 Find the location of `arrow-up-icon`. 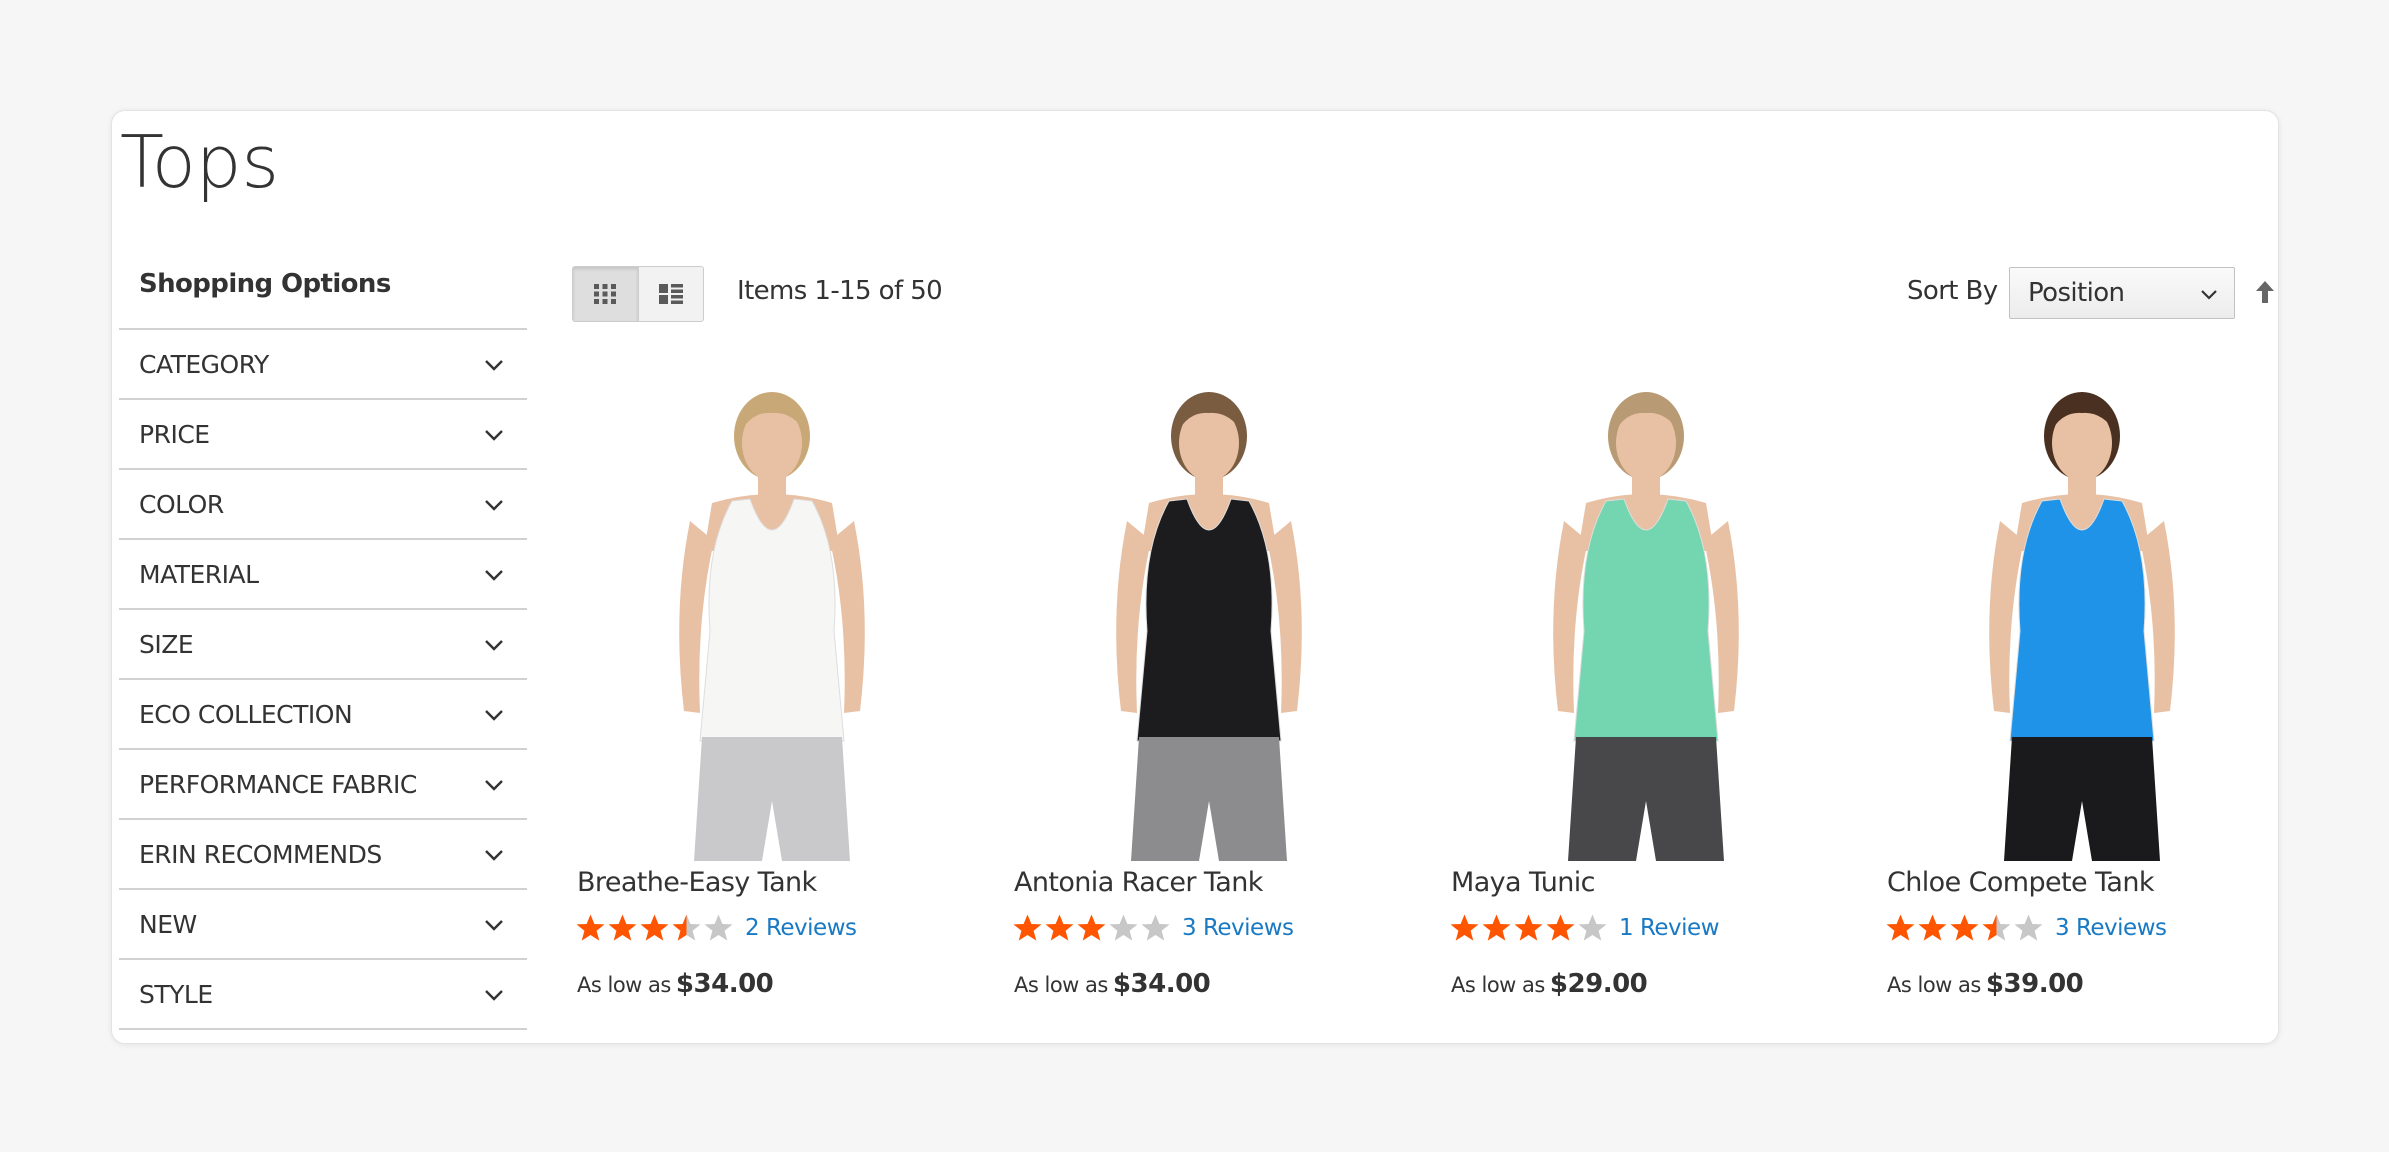

arrow-up-icon is located at coordinates (2265, 292).